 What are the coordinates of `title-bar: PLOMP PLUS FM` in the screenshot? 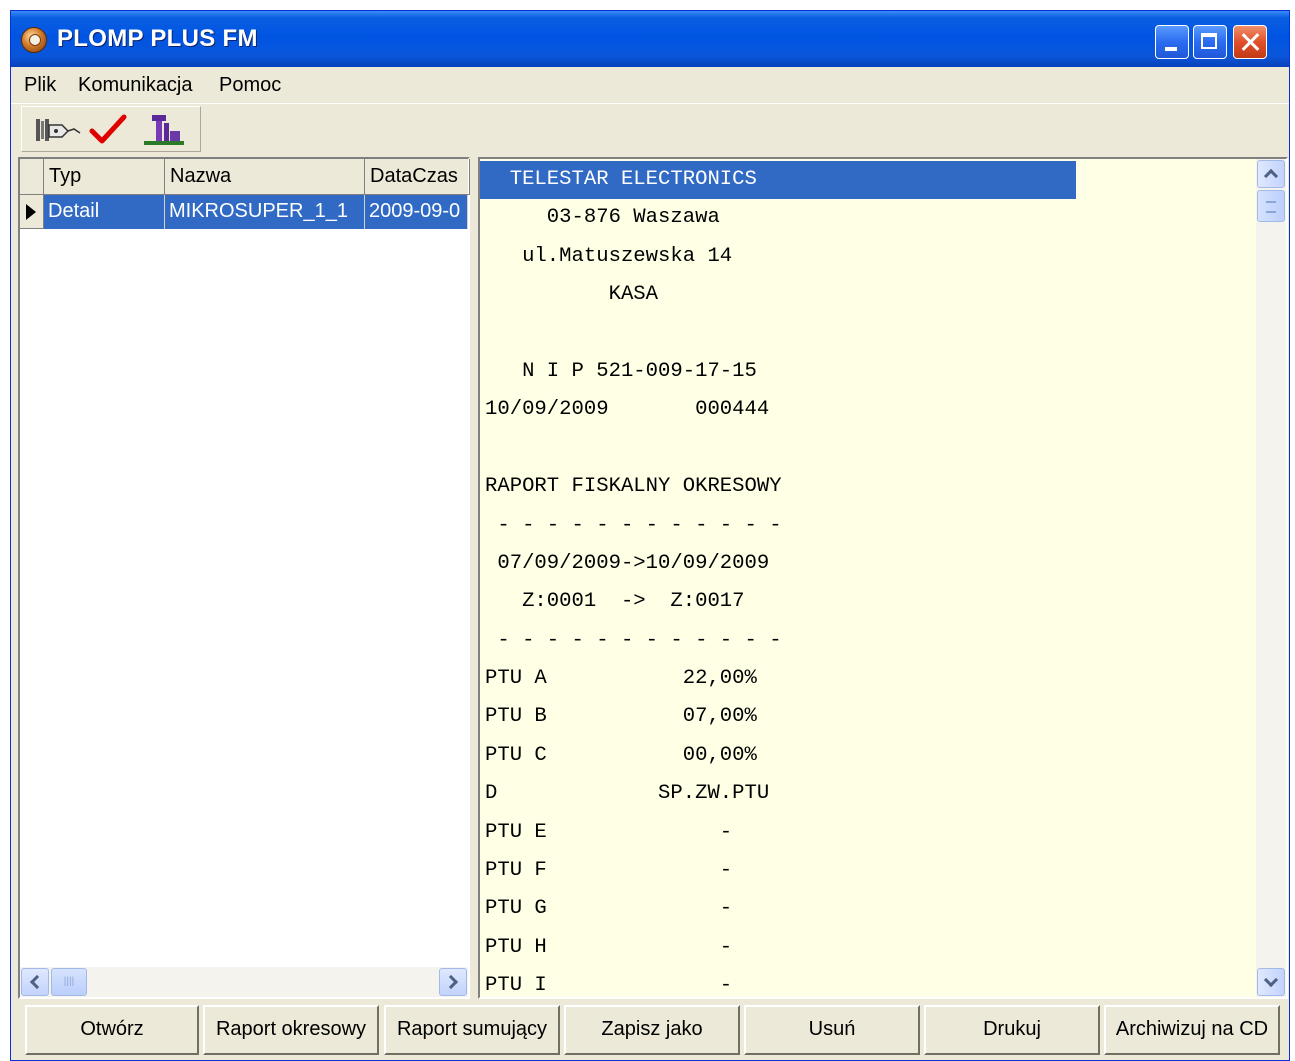 It's located at (650, 39).